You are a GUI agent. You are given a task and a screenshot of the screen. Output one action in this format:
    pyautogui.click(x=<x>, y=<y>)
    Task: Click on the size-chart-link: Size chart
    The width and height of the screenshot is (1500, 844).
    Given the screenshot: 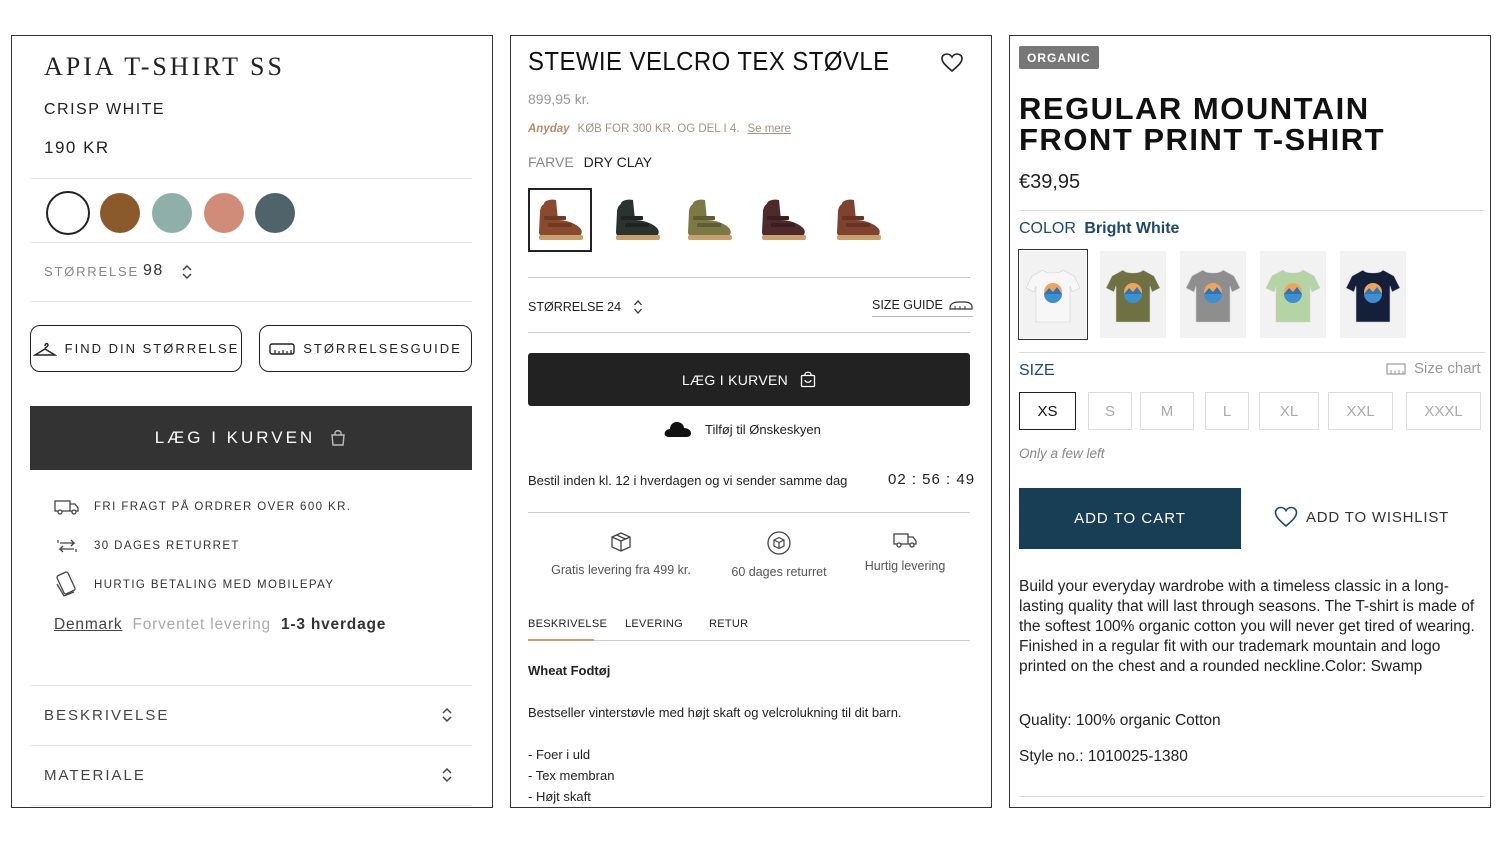 What is the action you would take?
    pyautogui.click(x=1433, y=368)
    